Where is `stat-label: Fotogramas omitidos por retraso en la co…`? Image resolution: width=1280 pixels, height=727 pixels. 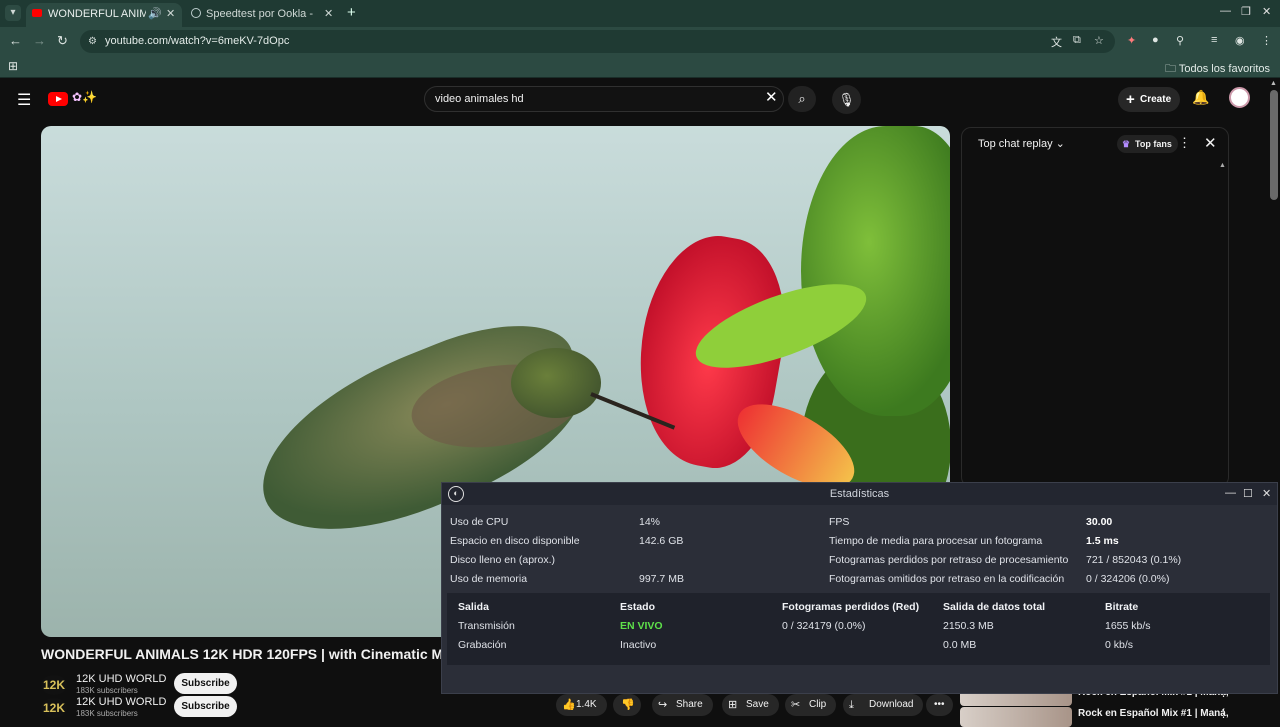
stat-label: Fotogramas omitidos por retraso en la co… is located at coordinates (947, 579).